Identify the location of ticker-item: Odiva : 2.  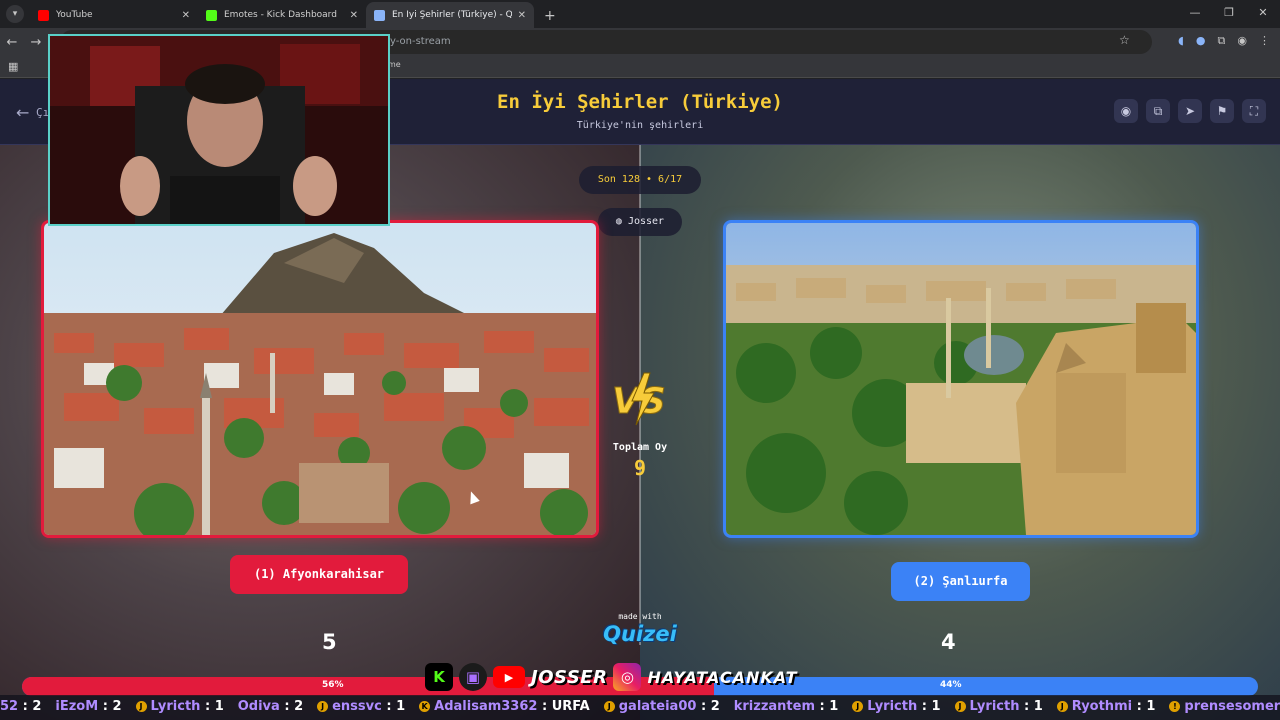
(270, 706).